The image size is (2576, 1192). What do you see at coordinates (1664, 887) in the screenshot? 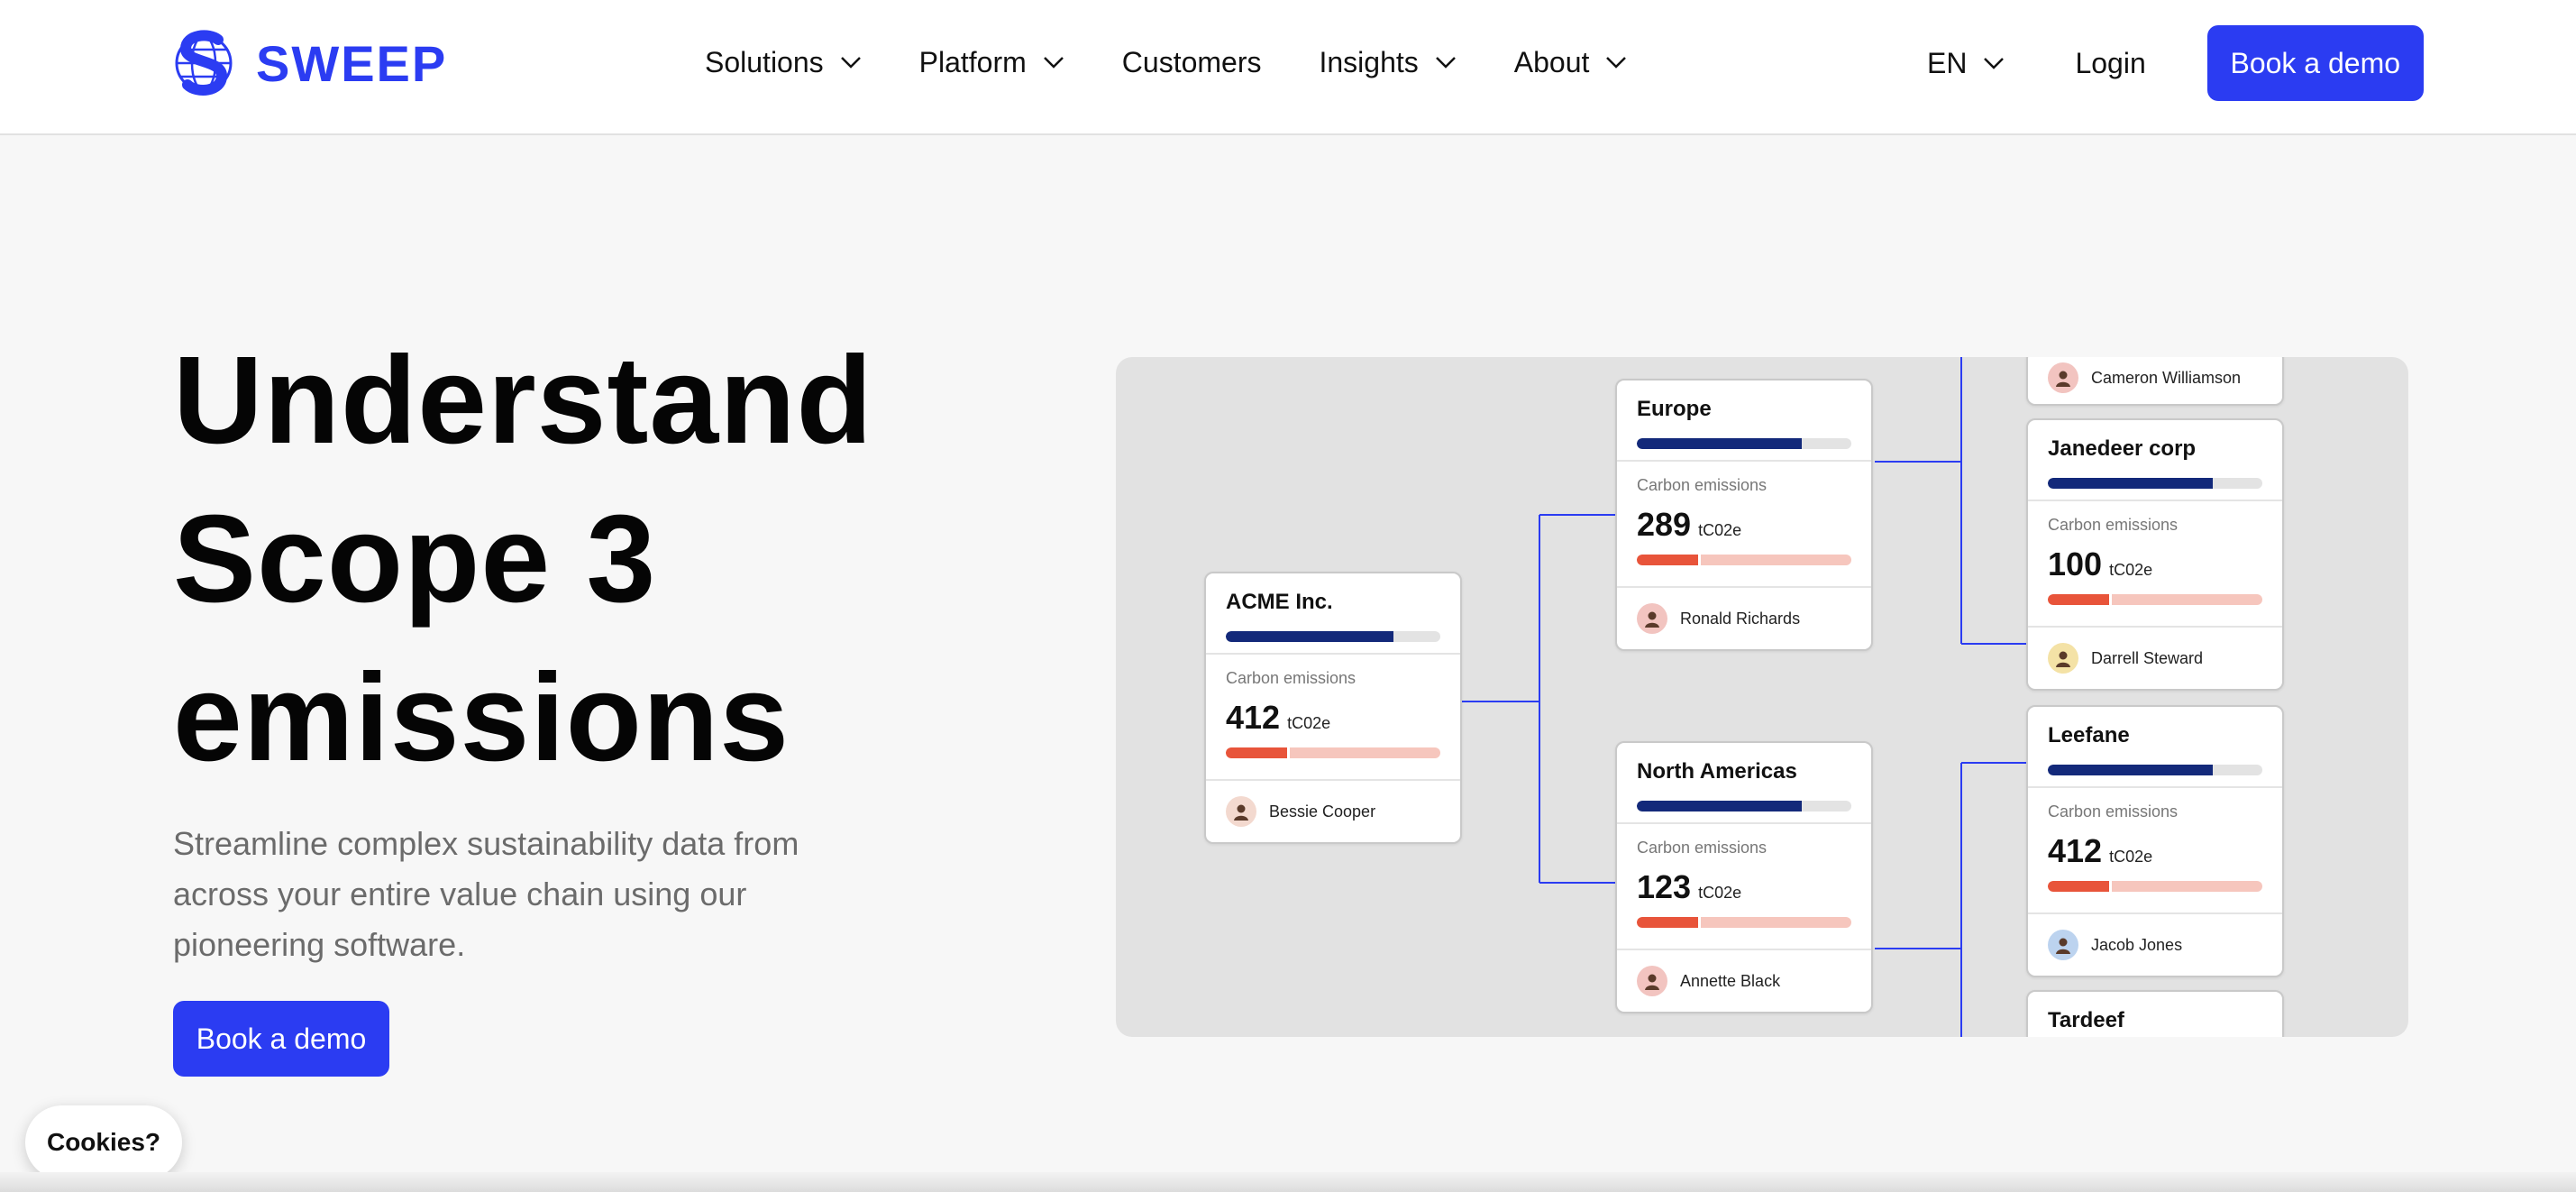
I see `emissions-number: 123` at bounding box center [1664, 887].